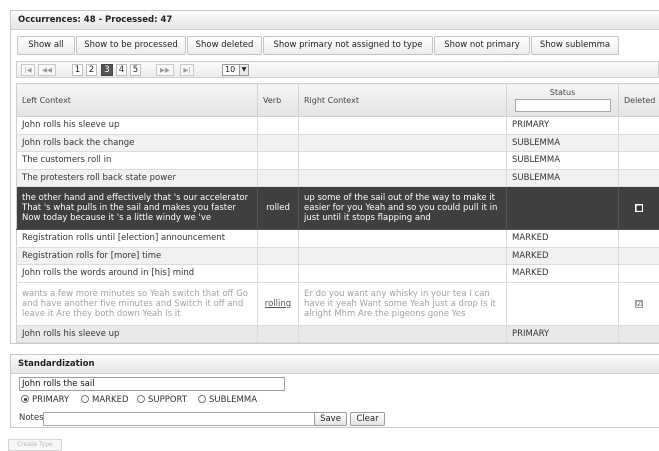  I want to click on page-2: 2, so click(91, 70).